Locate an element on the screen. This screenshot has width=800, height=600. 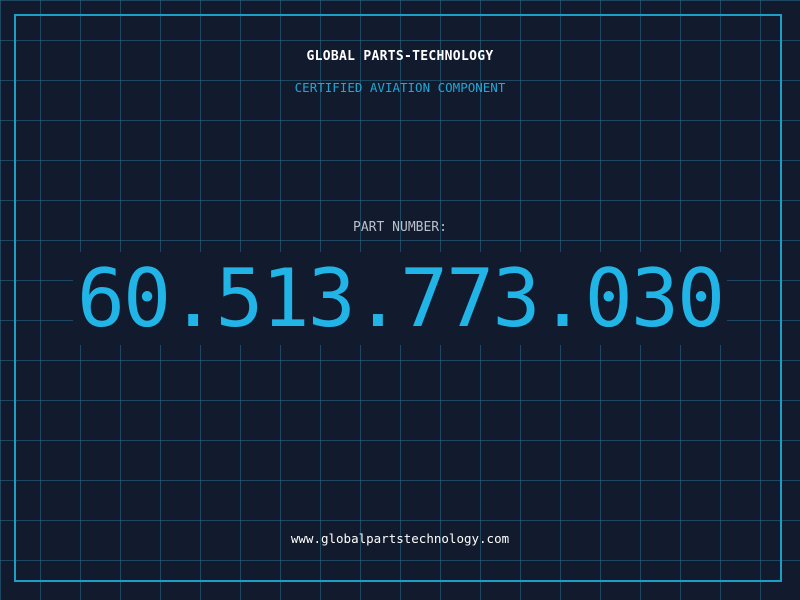
company-name: GLOBAL PARTS-TECHNOLOGY is located at coordinates (400, 56).